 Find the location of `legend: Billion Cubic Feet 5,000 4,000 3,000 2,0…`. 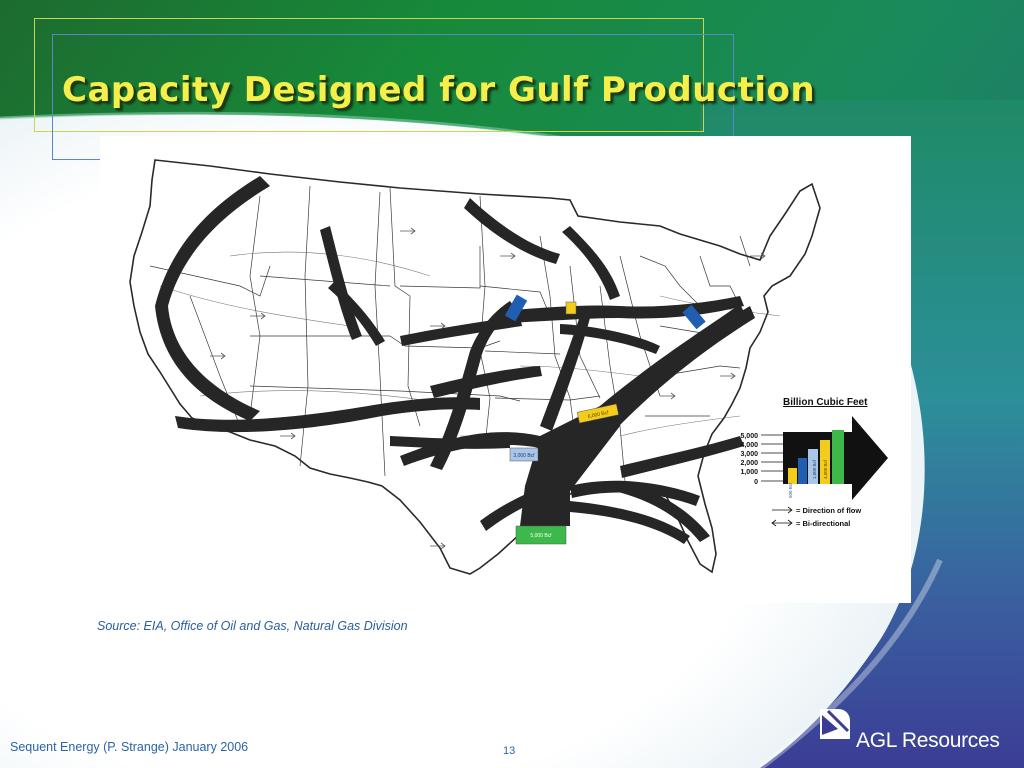

legend: Billion Cubic Feet 5,000 4,000 3,000 2,0… is located at coordinates (814, 462).